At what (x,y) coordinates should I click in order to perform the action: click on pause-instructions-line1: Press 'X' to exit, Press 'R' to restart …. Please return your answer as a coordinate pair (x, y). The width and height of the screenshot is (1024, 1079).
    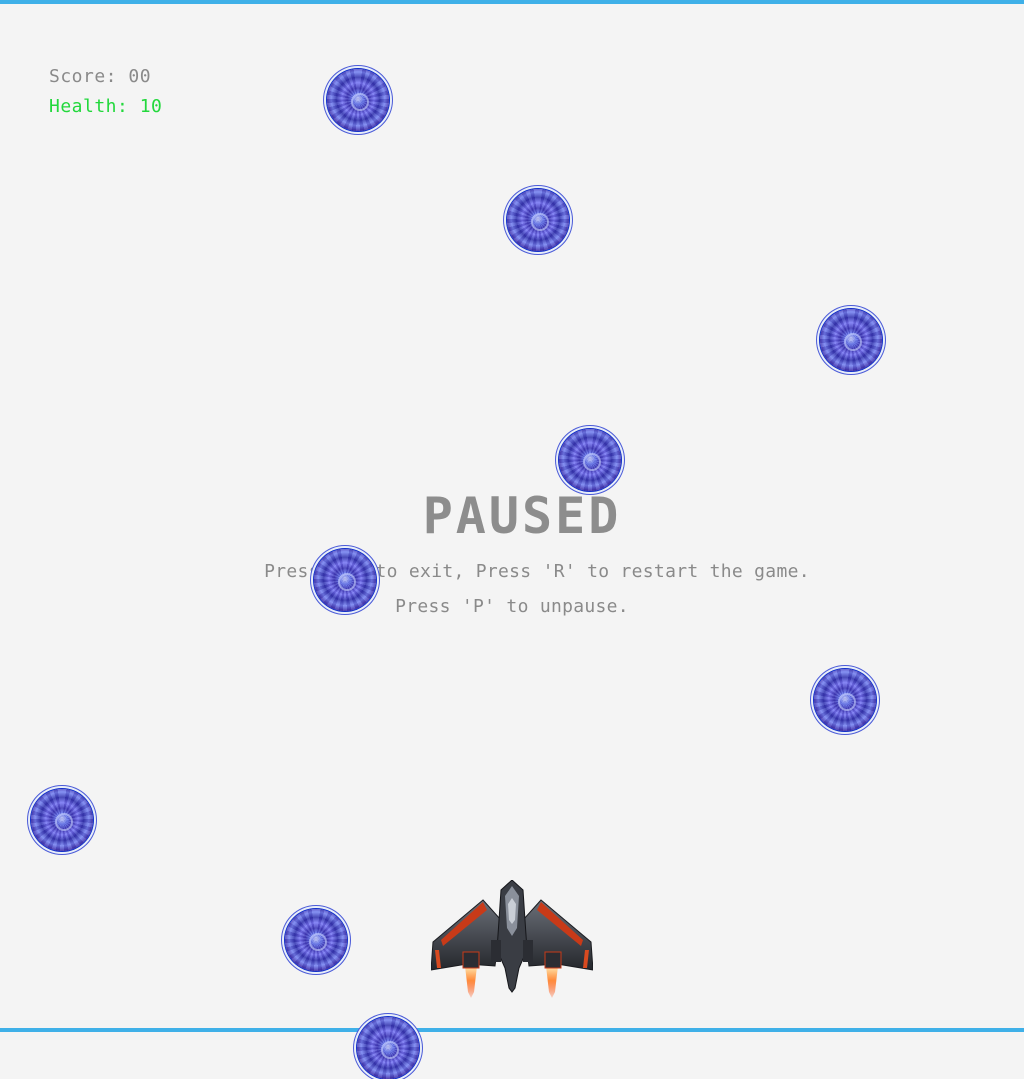
    Looking at the image, I should click on (537, 571).